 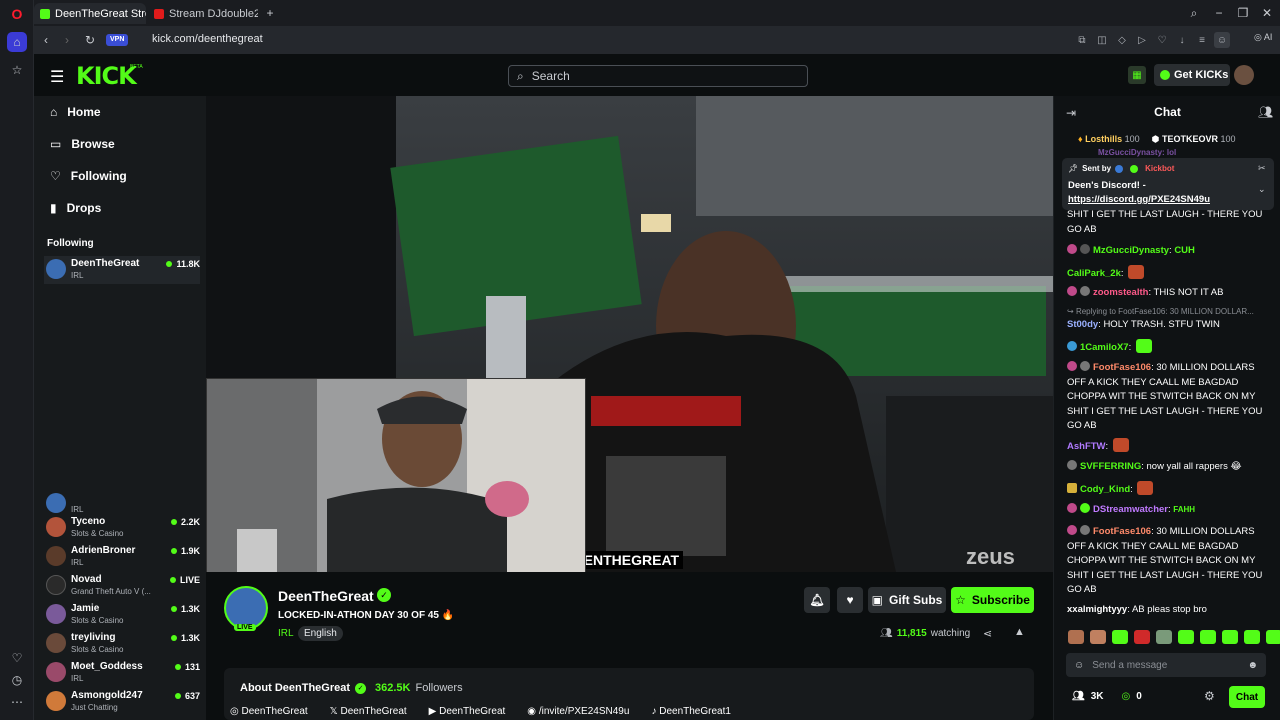 What do you see at coordinates (57, 77) in the screenshot?
I see `hamburger-menu-icon: ☰` at bounding box center [57, 77].